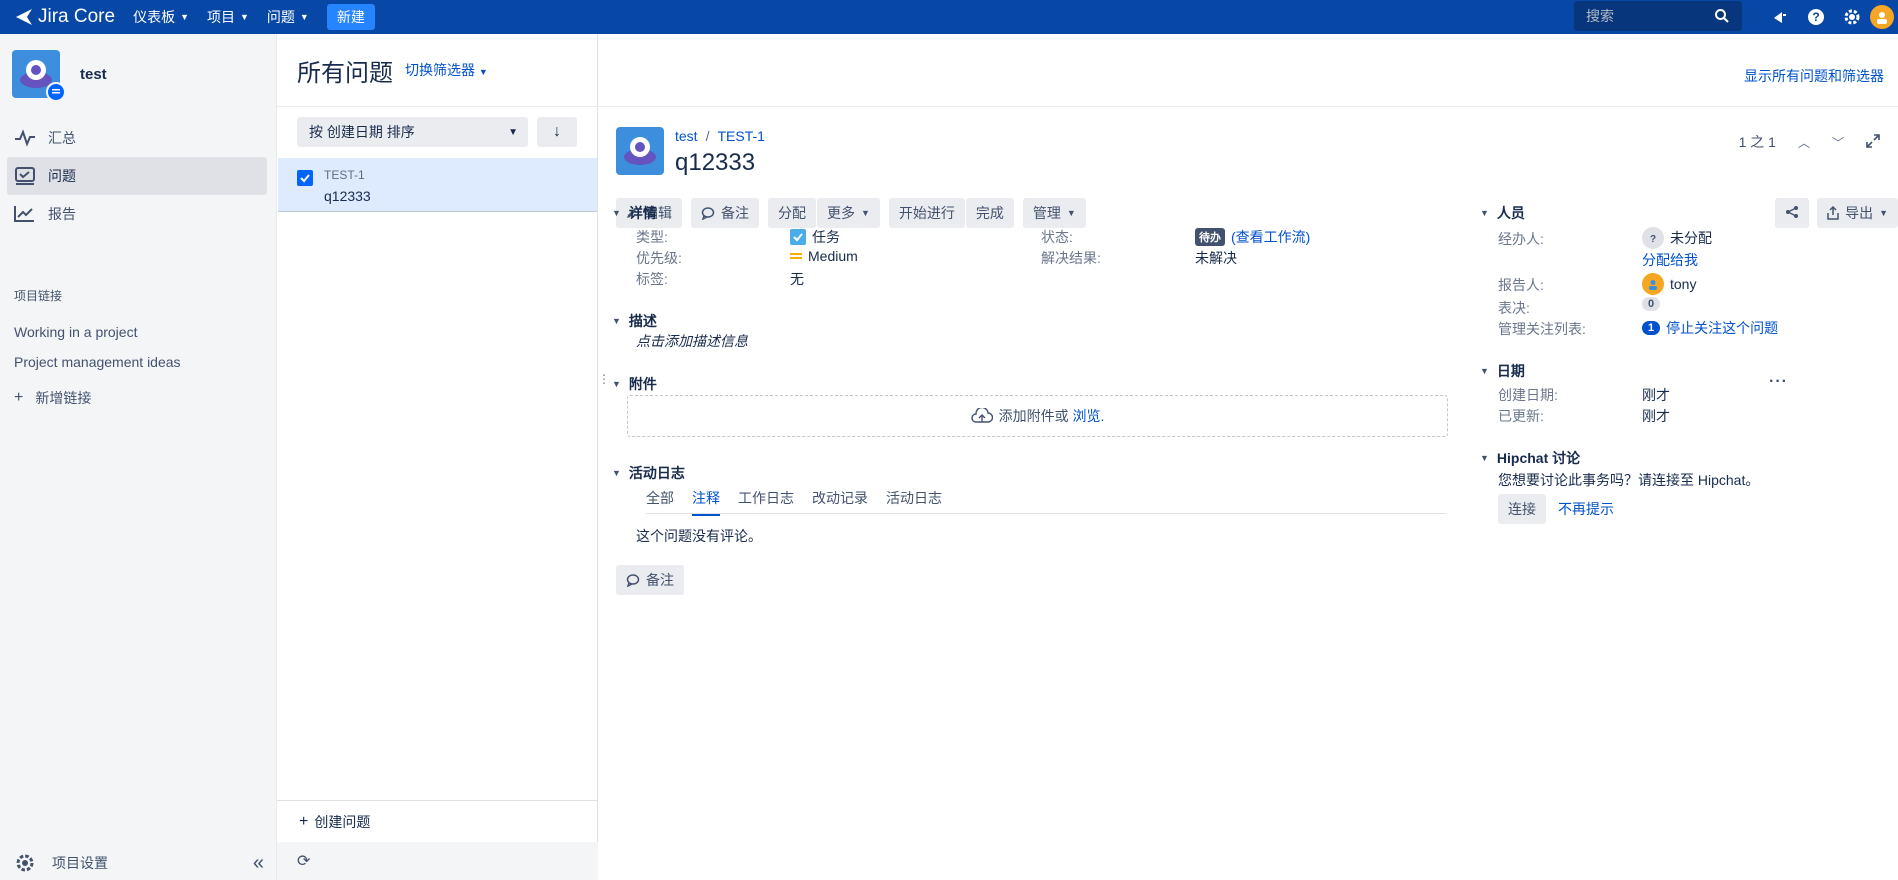  Describe the element at coordinates (926, 213) in the screenshot. I see `start-progress-button: 开始进行` at that location.